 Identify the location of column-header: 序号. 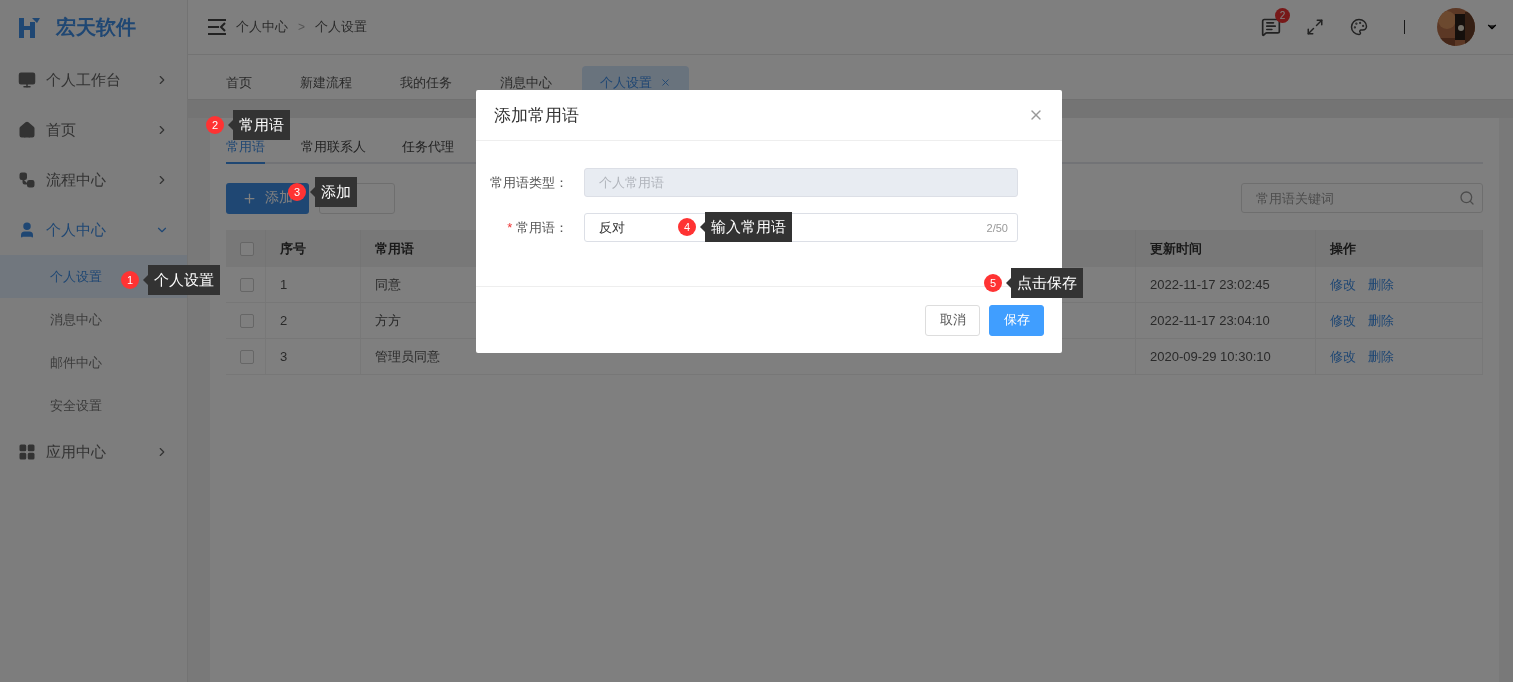
(313, 248).